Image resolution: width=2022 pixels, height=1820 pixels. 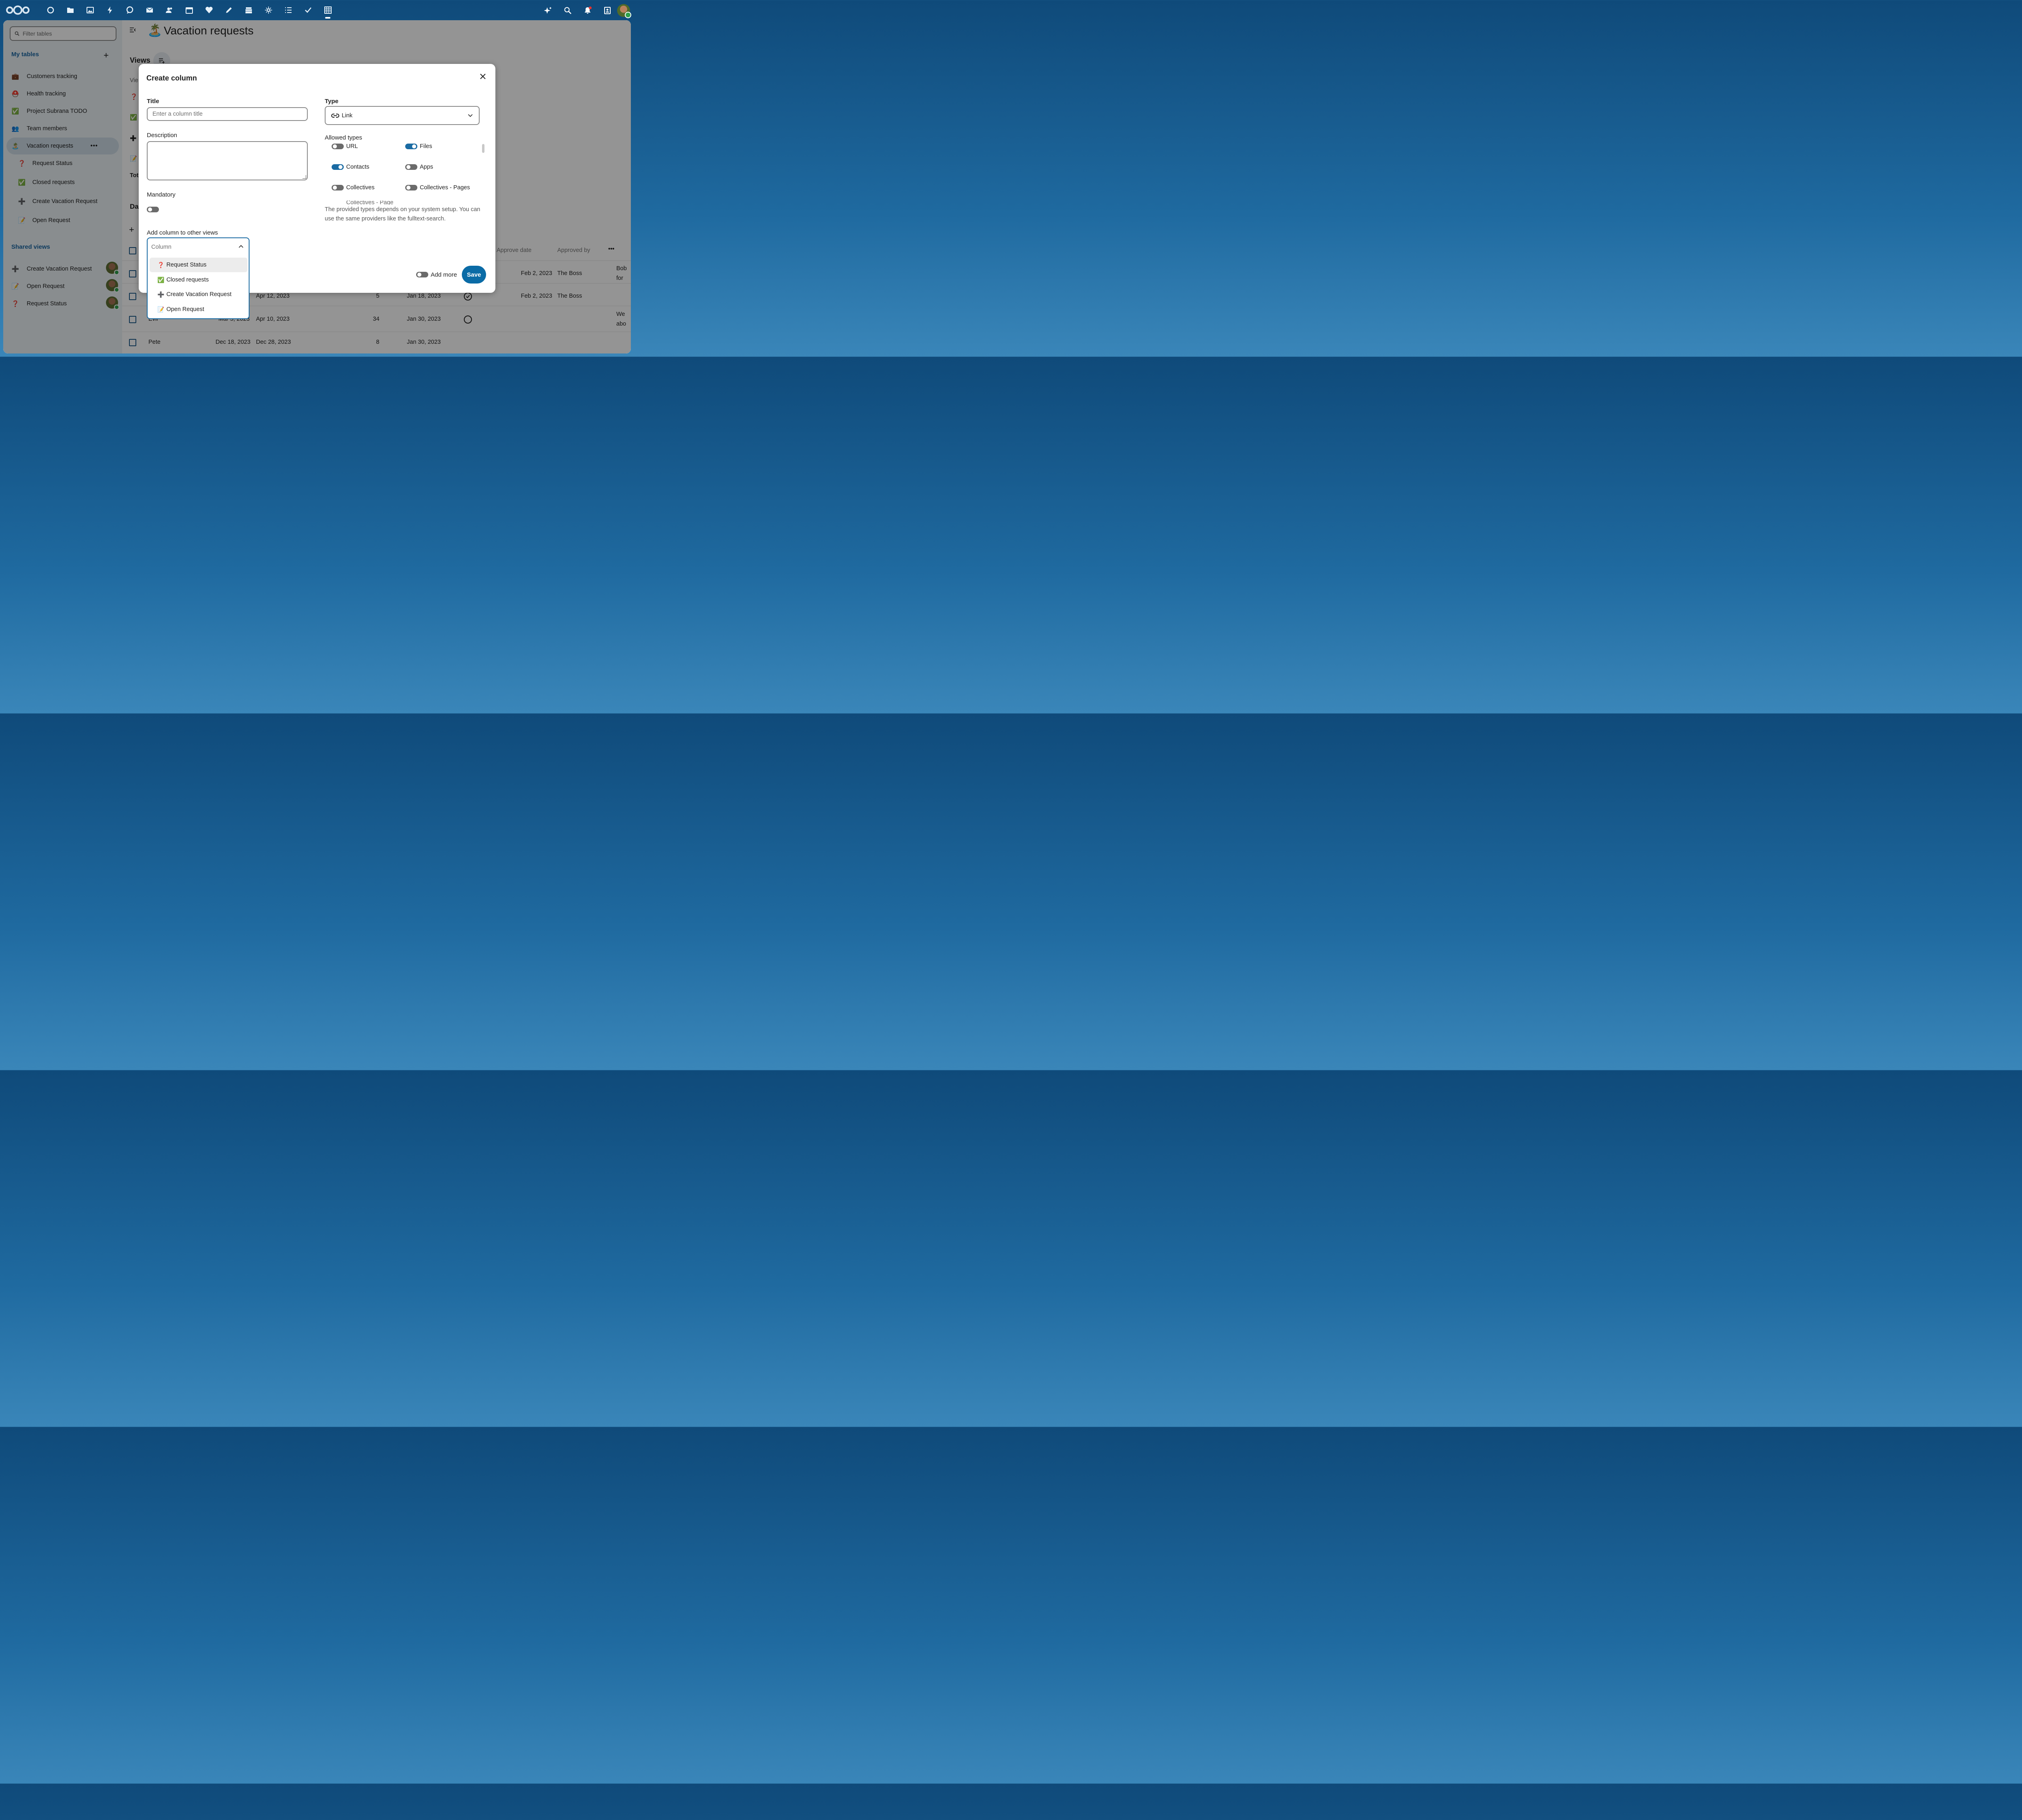 I want to click on view-option-closed-requests: ✅ Closed requests, so click(x=198, y=280).